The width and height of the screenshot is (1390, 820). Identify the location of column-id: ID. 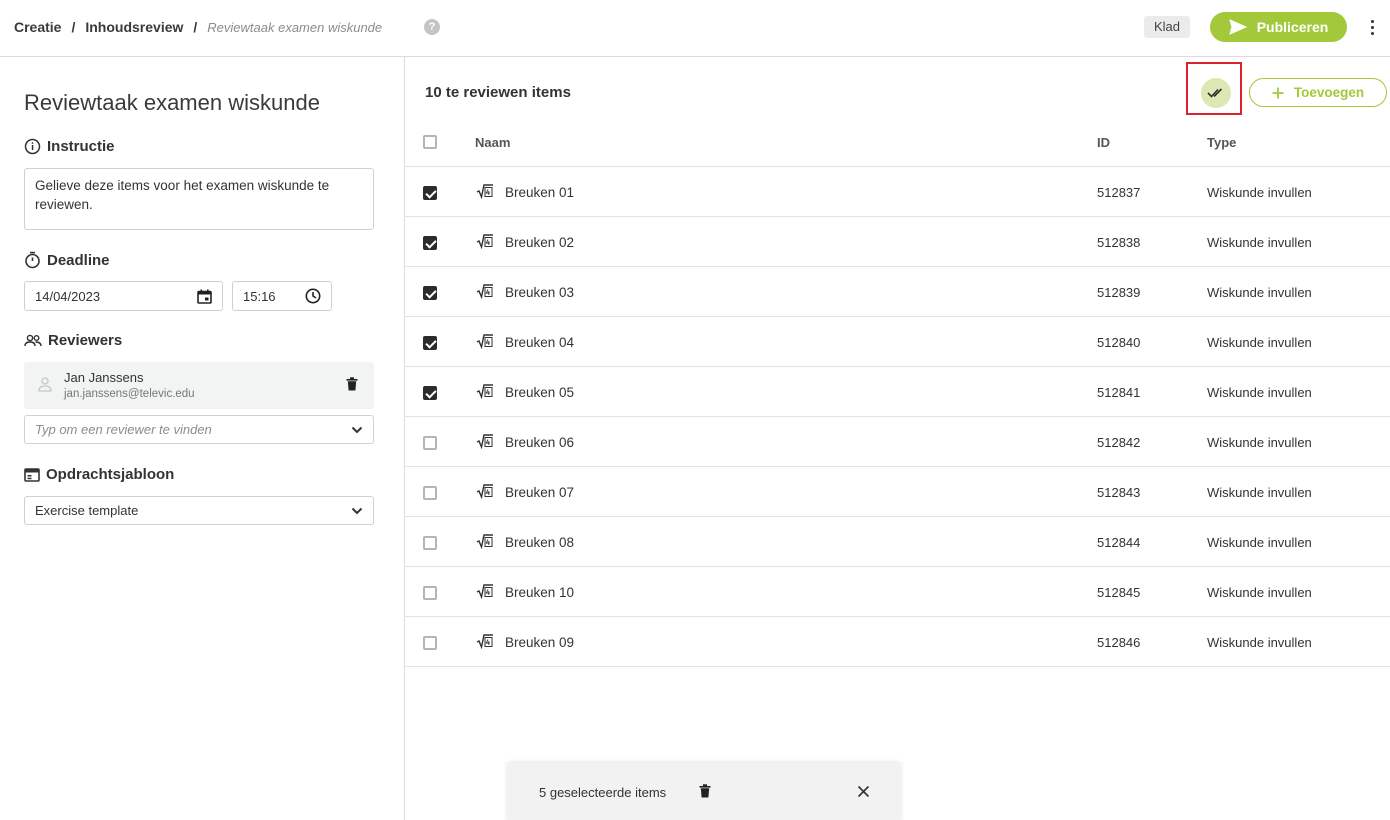
(1103, 142).